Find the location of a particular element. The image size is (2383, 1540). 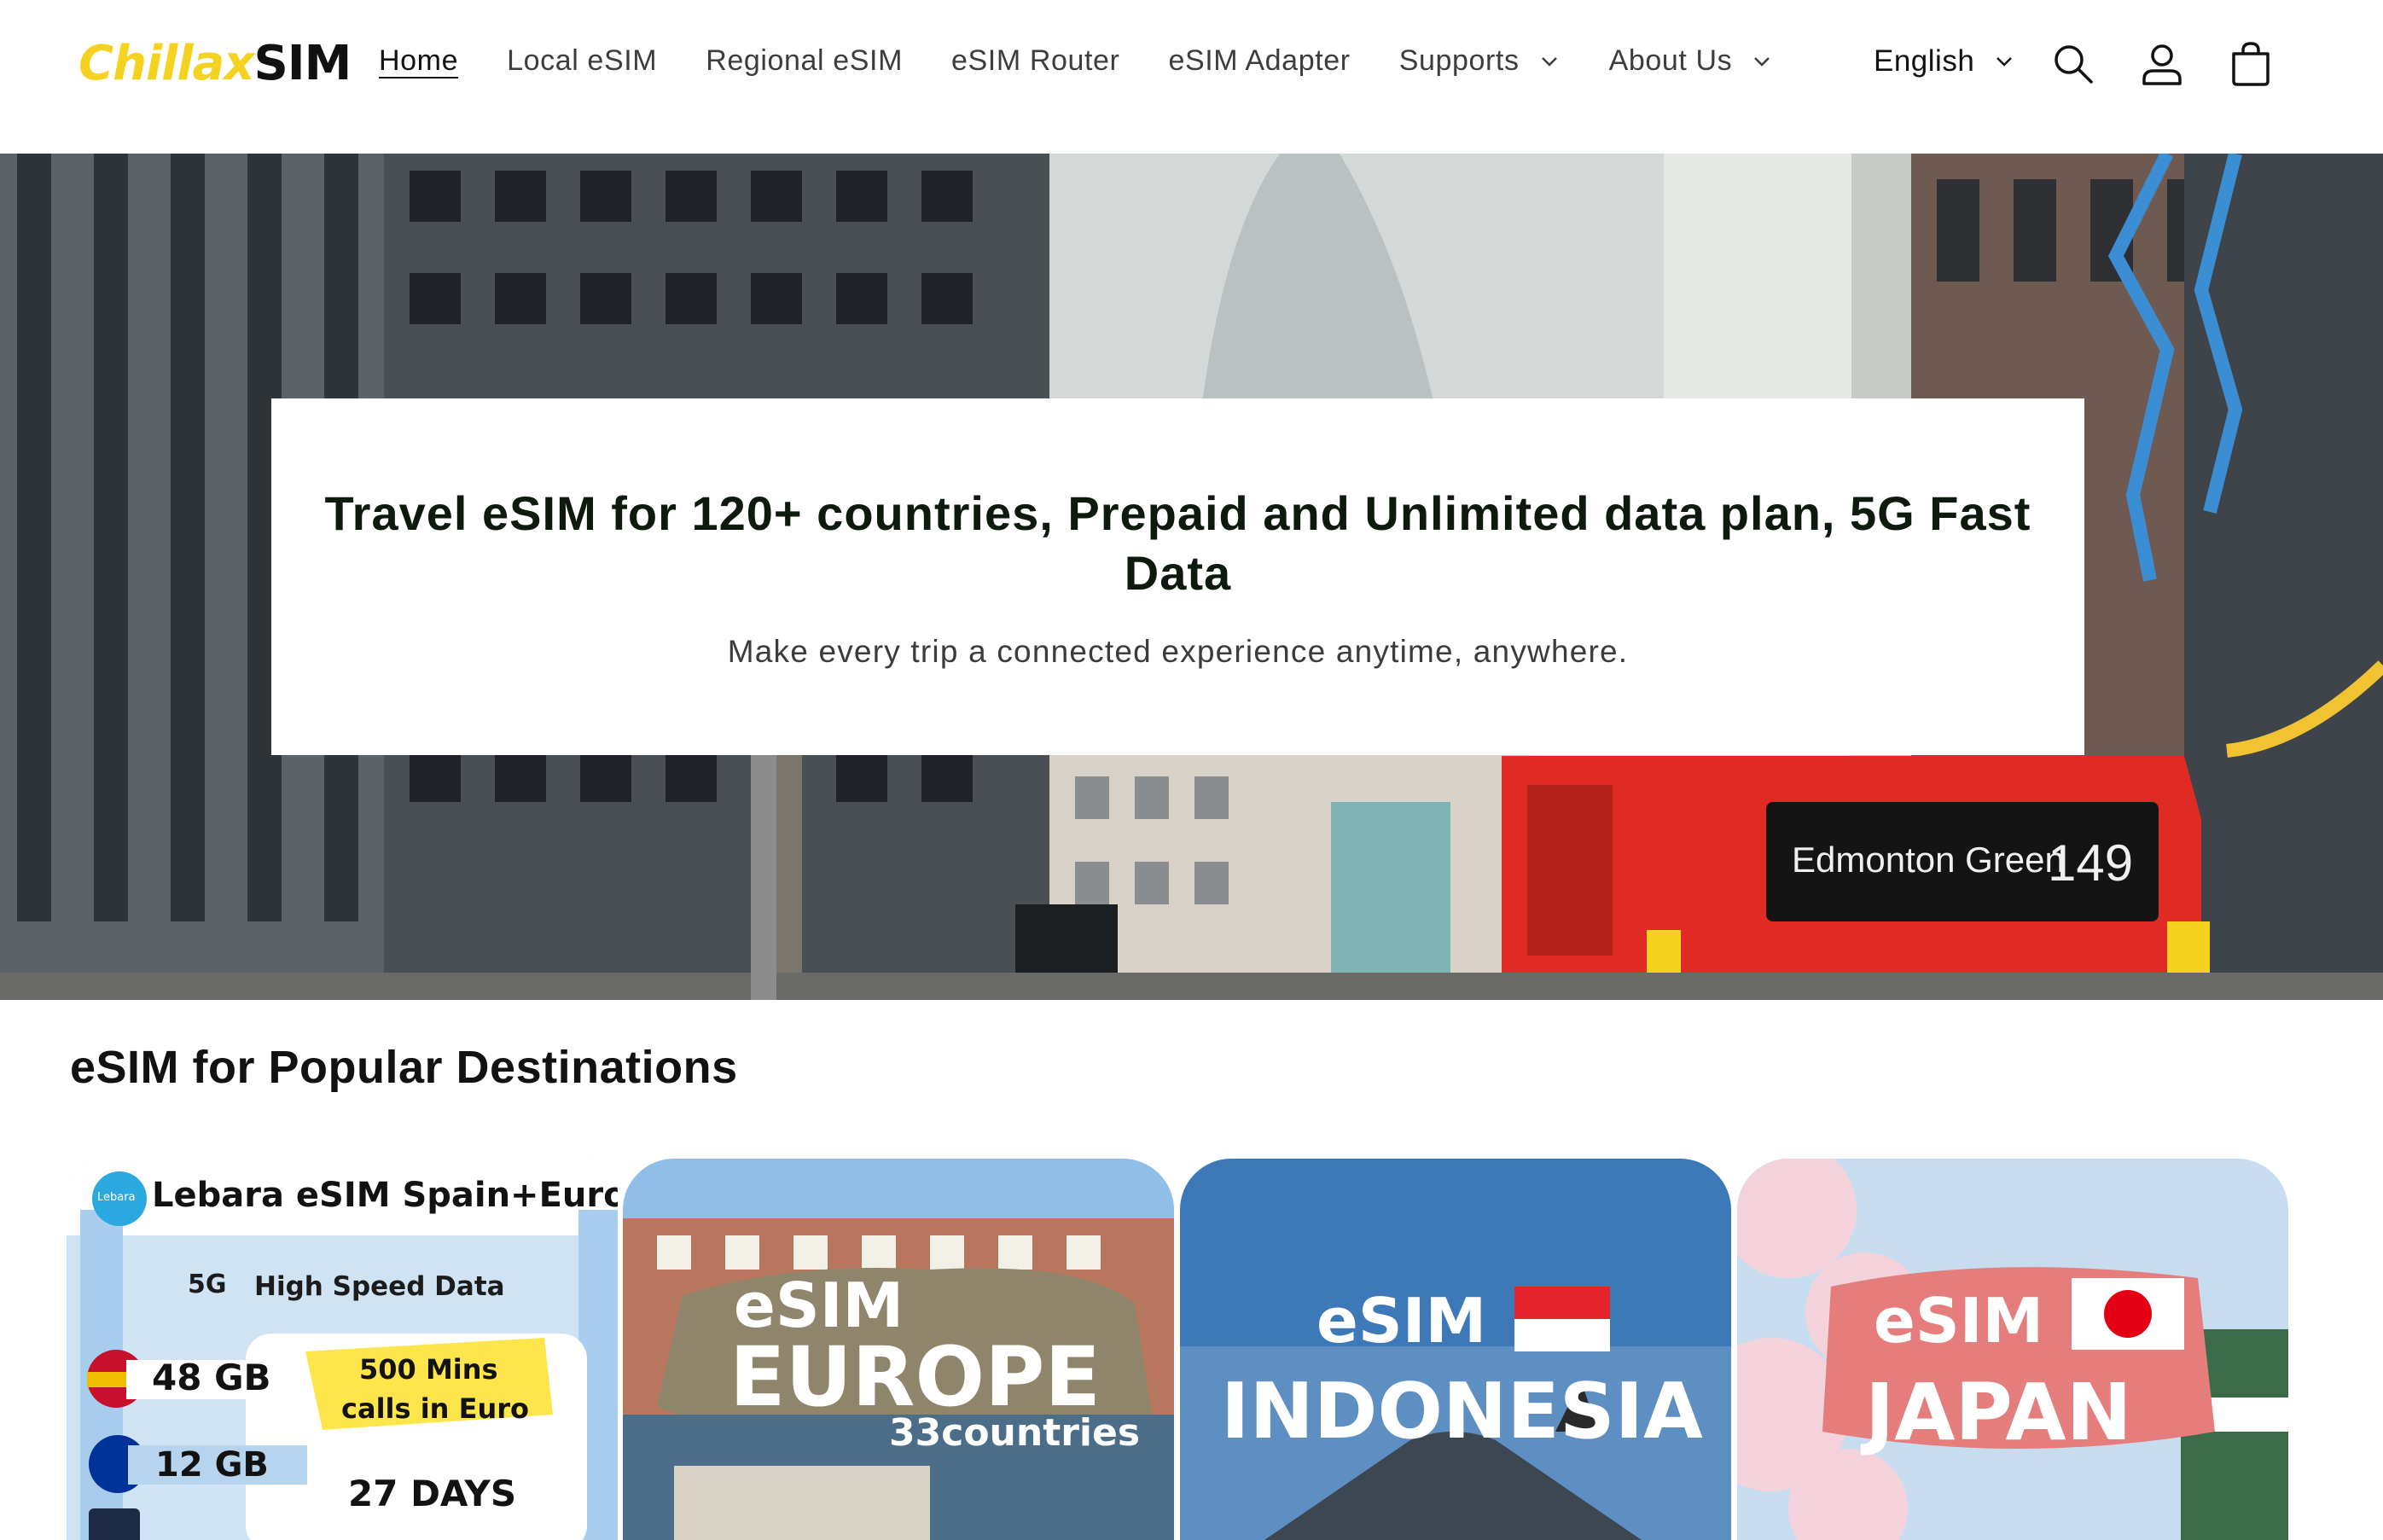

nav-supports: Supports is located at coordinates (1480, 61).